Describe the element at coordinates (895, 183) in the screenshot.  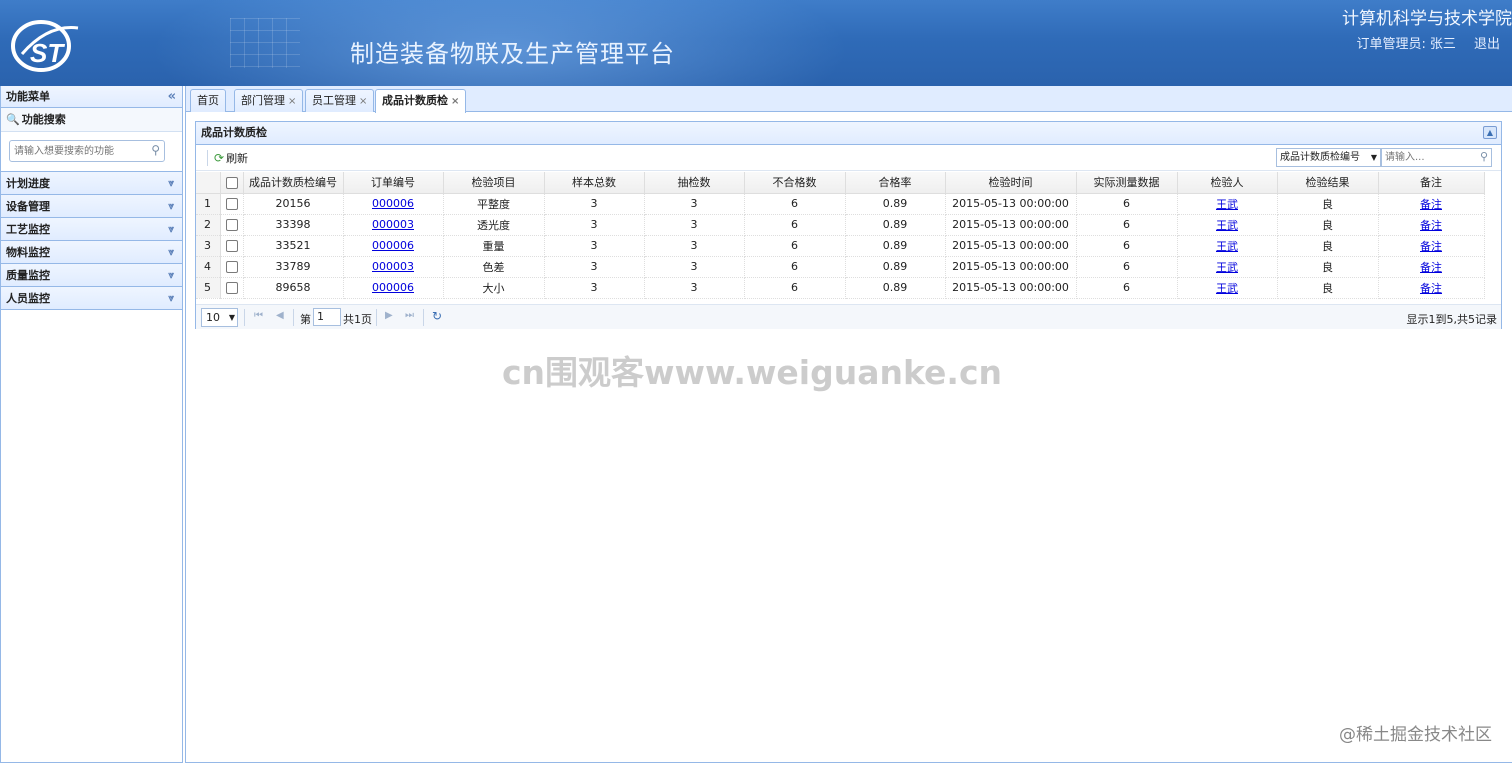
I see `column-header: 合格率` at that location.